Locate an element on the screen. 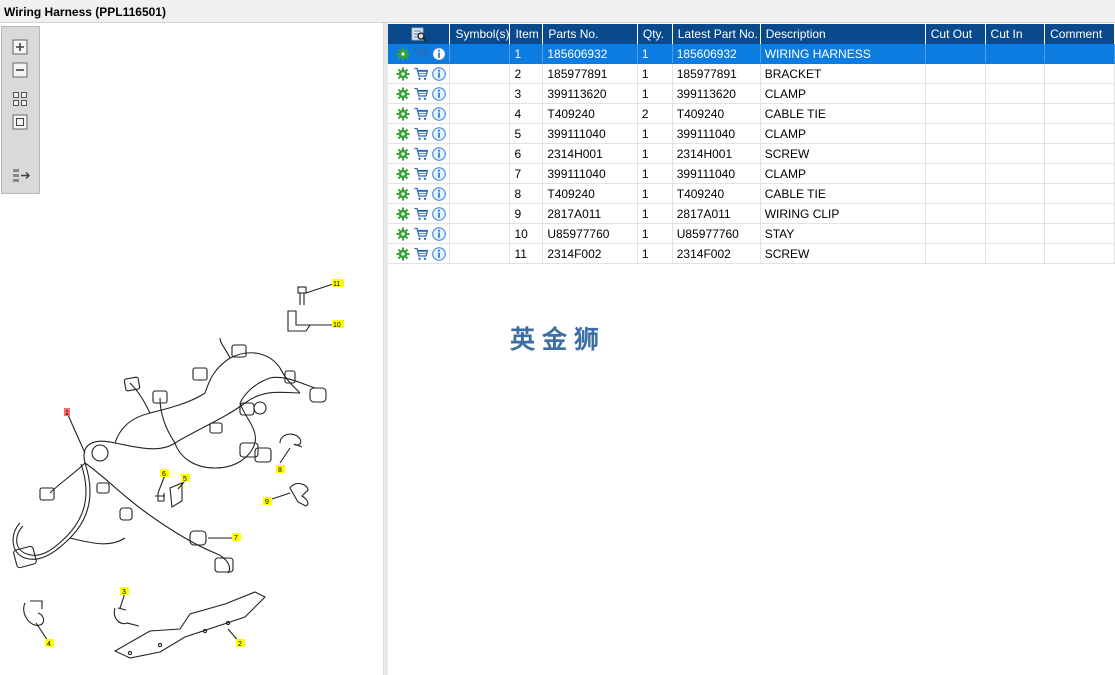 The width and height of the screenshot is (1115, 675). column-header-cut-in: Cut In is located at coordinates (1015, 34).